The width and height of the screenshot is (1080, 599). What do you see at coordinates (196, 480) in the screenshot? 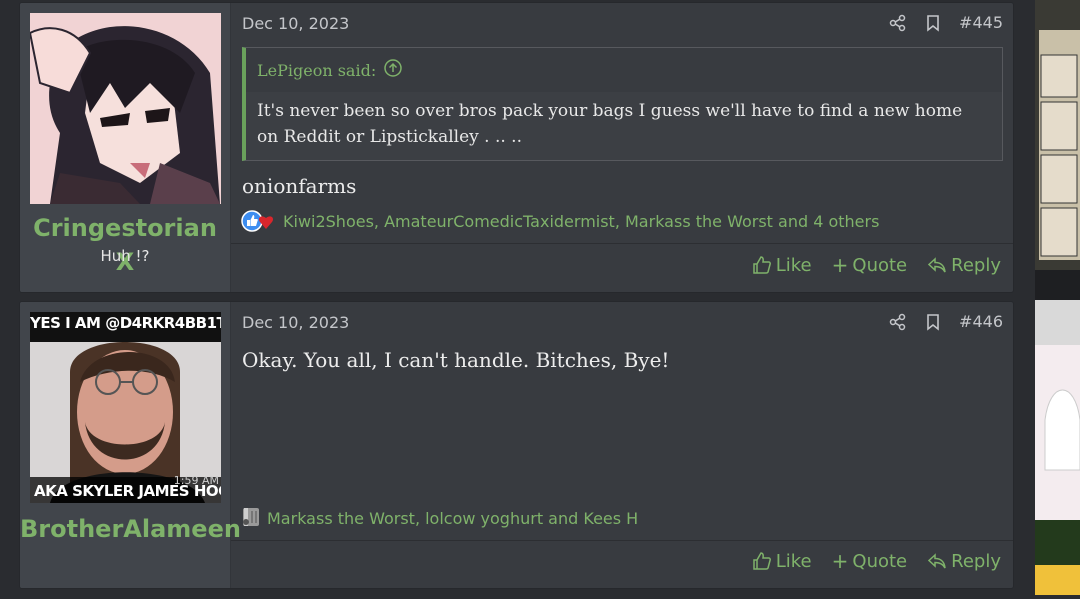
I see `avatar-caption-time: 1:59 AM` at bounding box center [196, 480].